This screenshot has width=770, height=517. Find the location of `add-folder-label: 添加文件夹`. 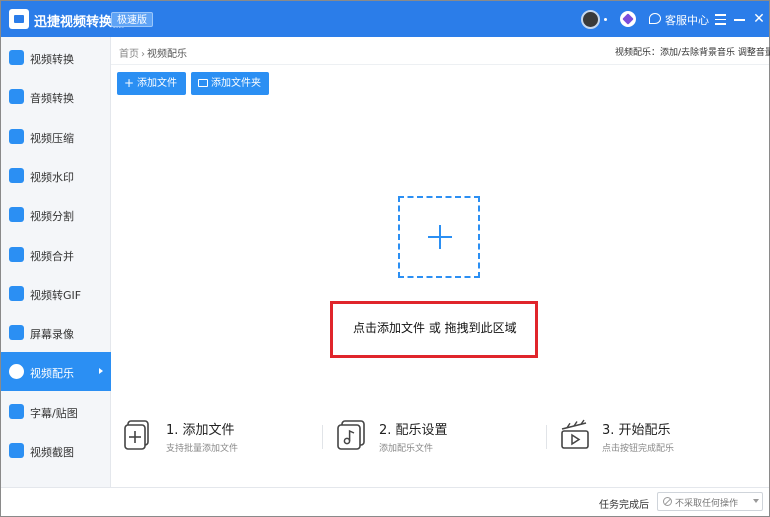

add-folder-label: 添加文件夹 is located at coordinates (236, 83).